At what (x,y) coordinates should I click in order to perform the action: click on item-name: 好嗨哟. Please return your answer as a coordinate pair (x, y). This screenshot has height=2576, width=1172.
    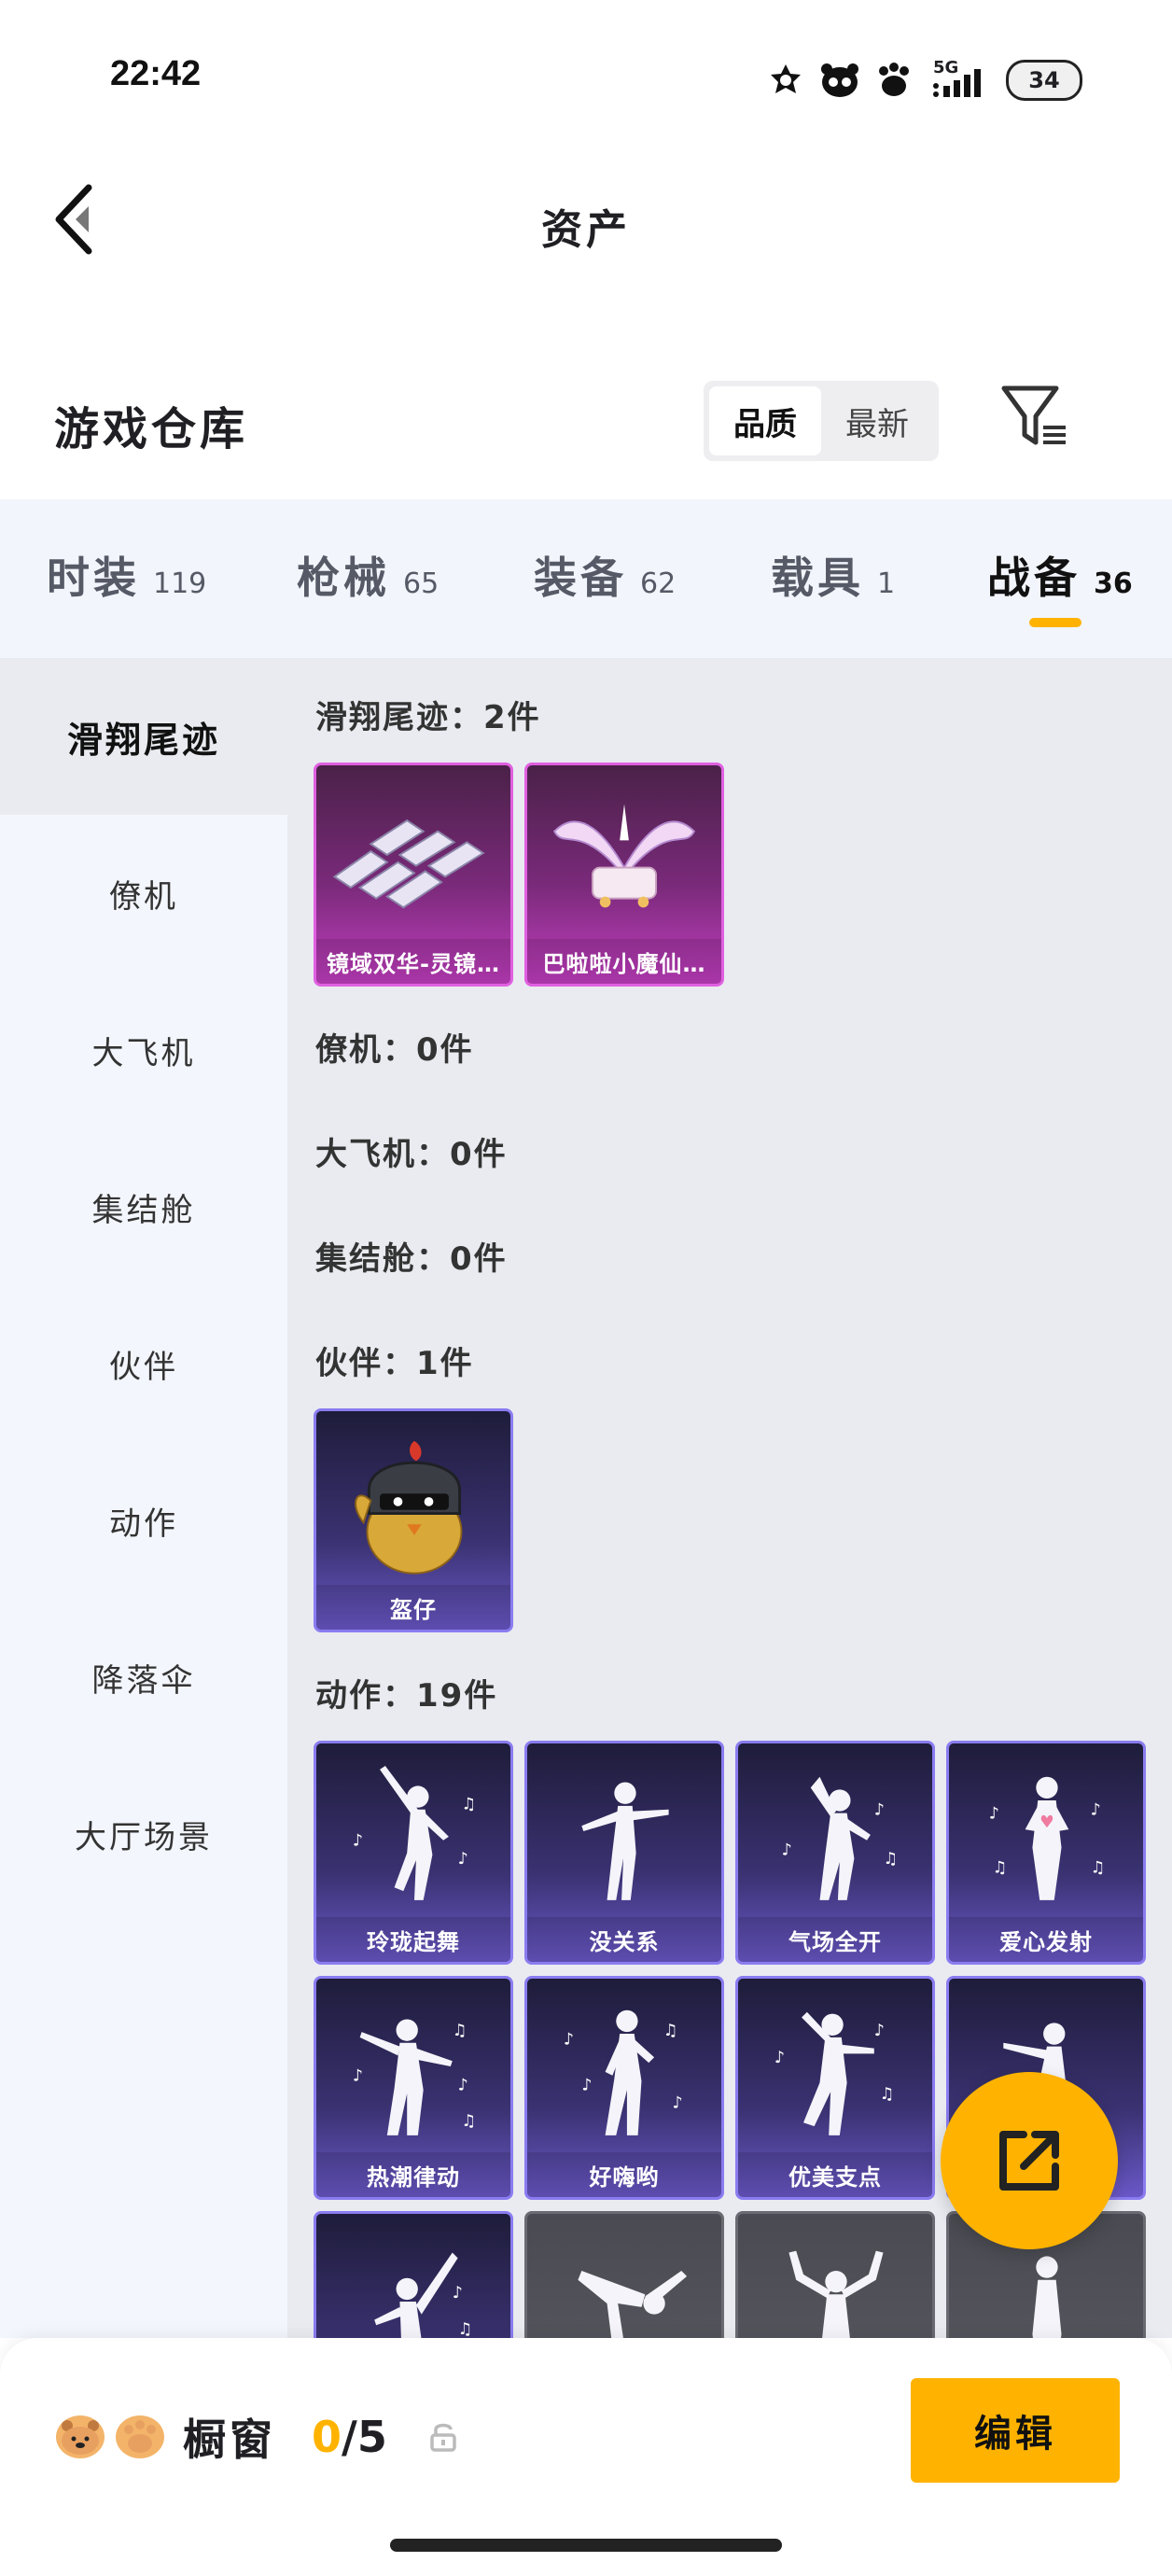
    Looking at the image, I should click on (624, 2174).